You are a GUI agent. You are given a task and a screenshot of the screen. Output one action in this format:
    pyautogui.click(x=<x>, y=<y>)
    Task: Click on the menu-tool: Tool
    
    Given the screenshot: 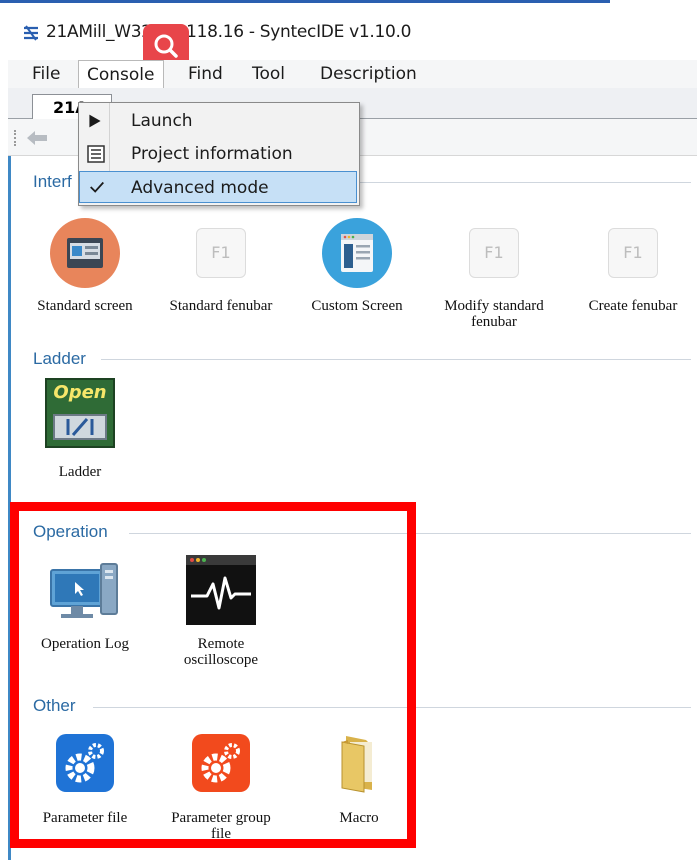 What is the action you would take?
    pyautogui.click(x=268, y=74)
    